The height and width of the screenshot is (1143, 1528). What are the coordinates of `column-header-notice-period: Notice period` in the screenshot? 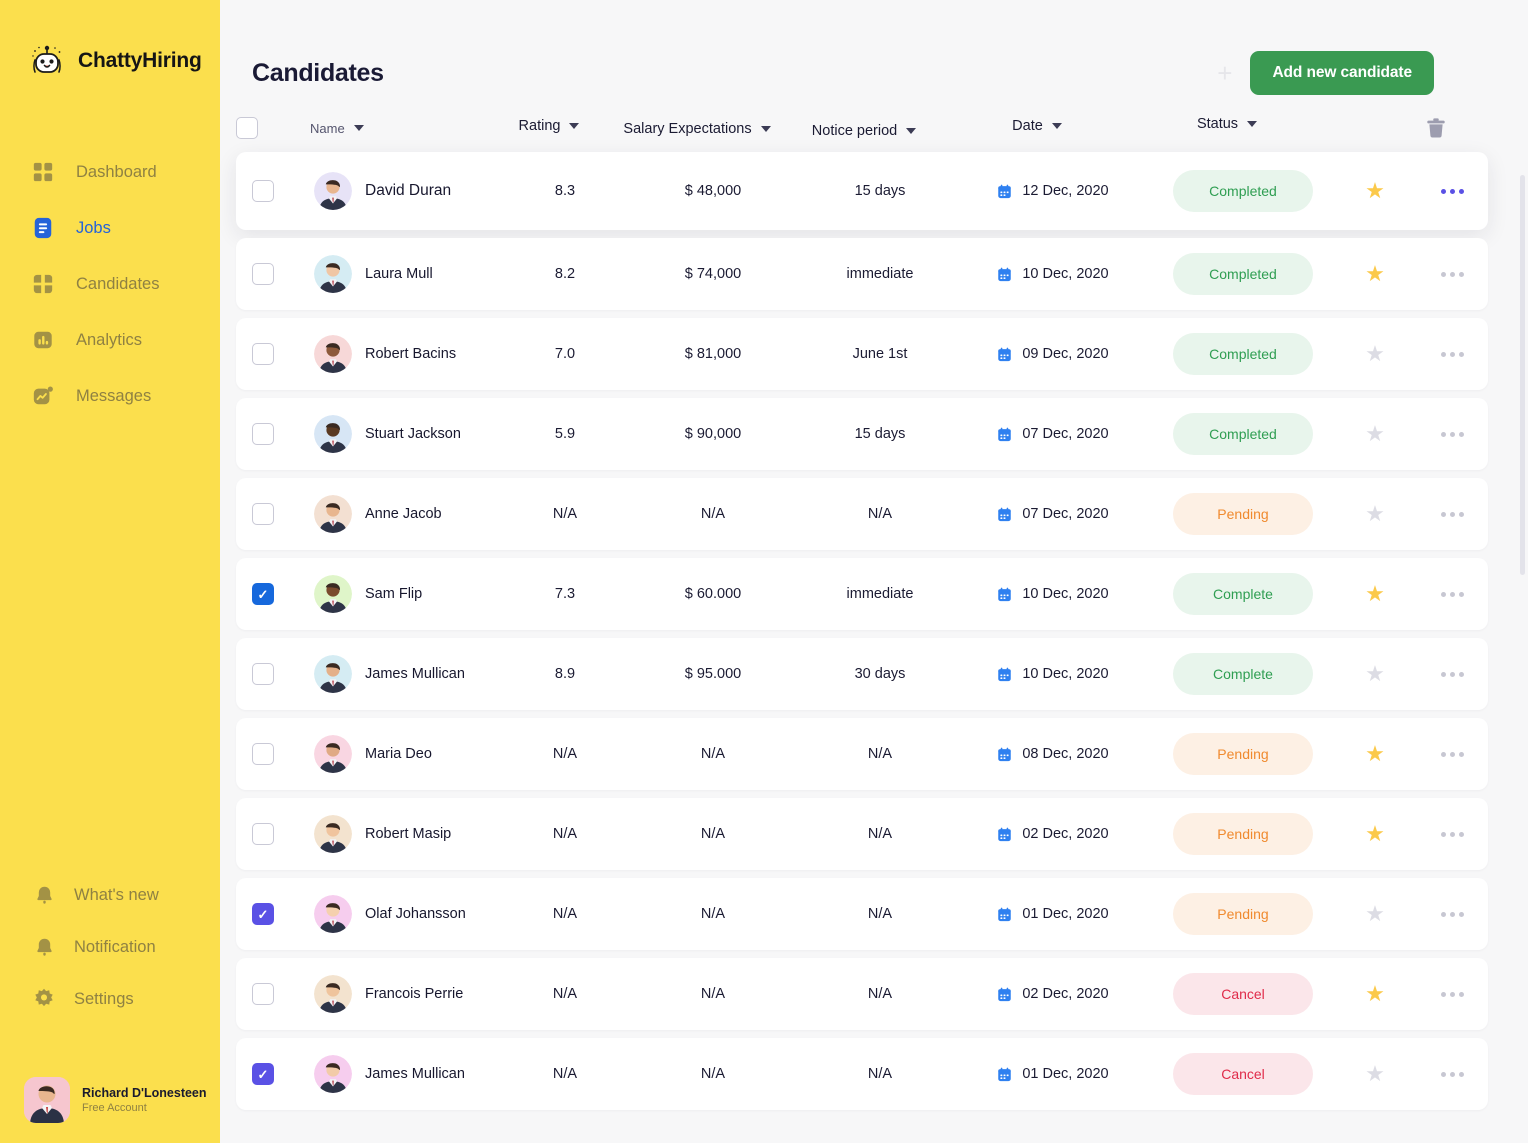 It's located at (864, 131).